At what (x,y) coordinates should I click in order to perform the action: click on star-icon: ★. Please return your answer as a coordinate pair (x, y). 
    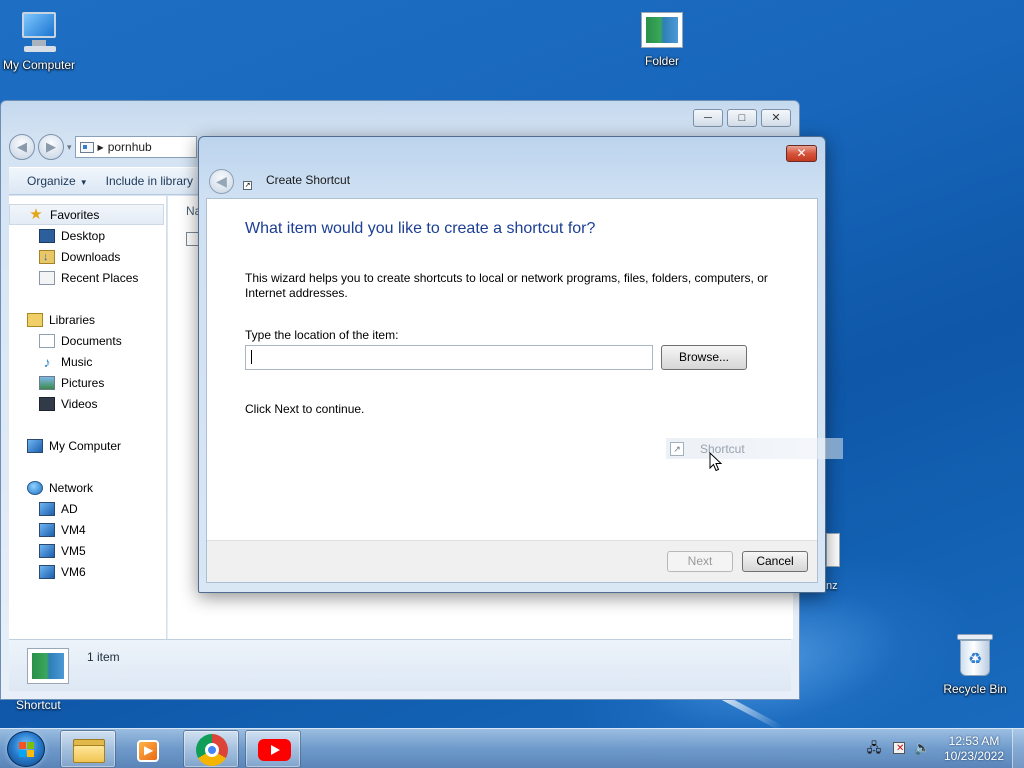
    Looking at the image, I should click on (36, 214).